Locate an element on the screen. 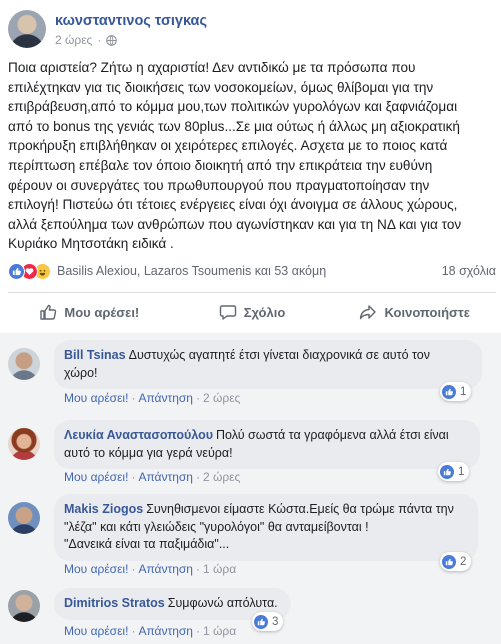 The width and height of the screenshot is (501, 644). post-actions: Μου αρέσει! Σχόλιο Κοινοποιήστε is located at coordinates (252, 312).